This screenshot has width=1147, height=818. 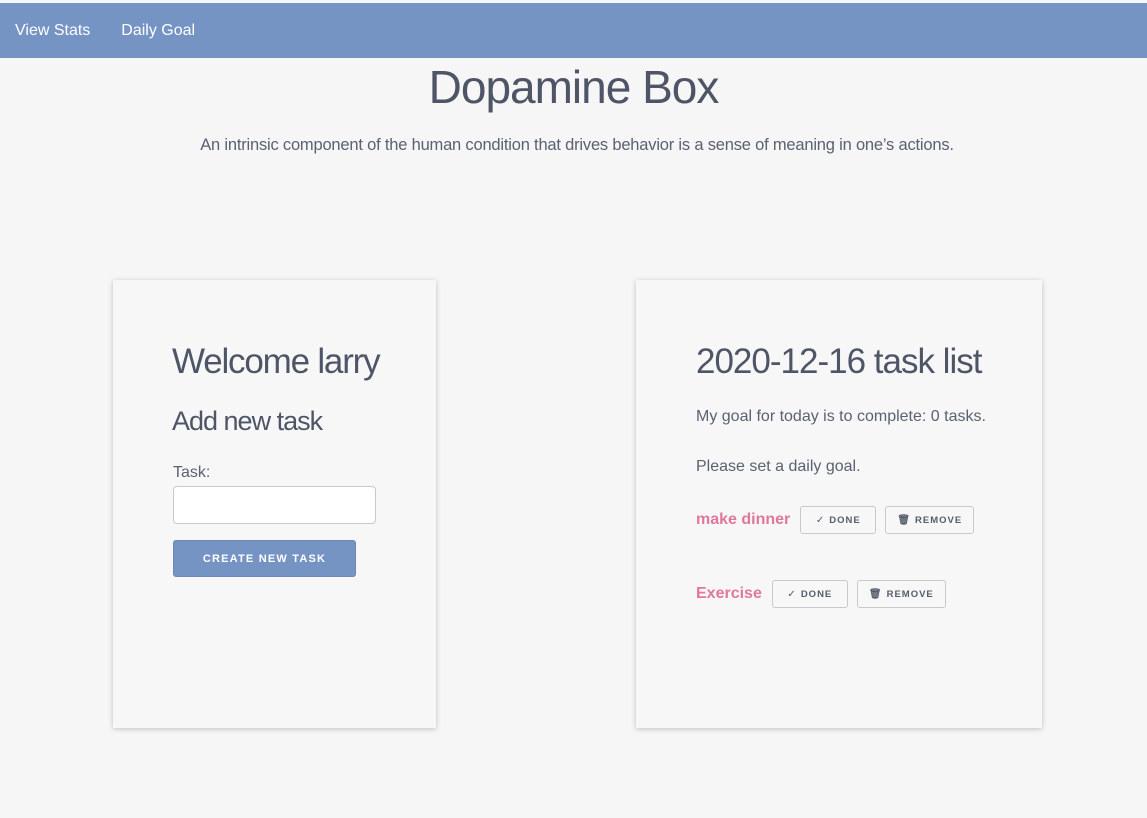 I want to click on task-item: make dinner ✓ DONE 🗑 REMOVE, so click(x=839, y=520).